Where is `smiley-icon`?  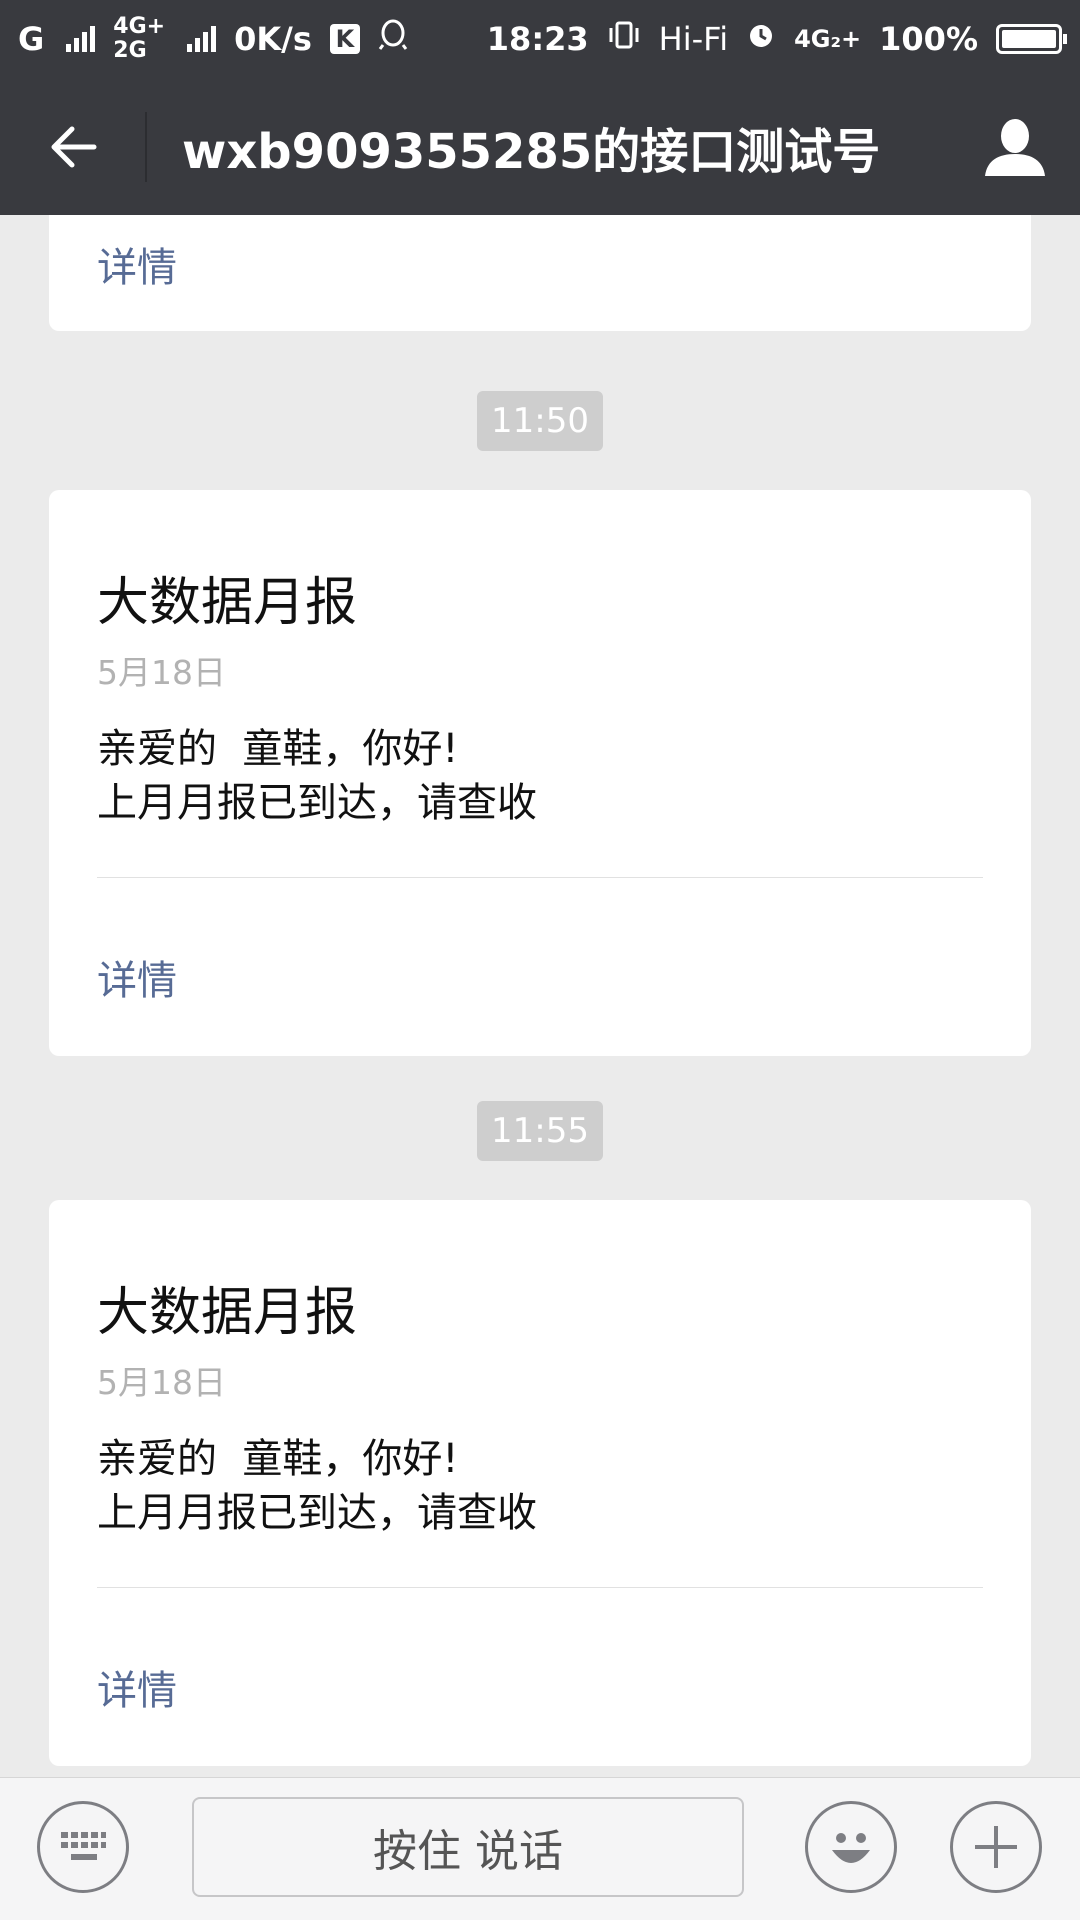 smiley-icon is located at coordinates (851, 1848).